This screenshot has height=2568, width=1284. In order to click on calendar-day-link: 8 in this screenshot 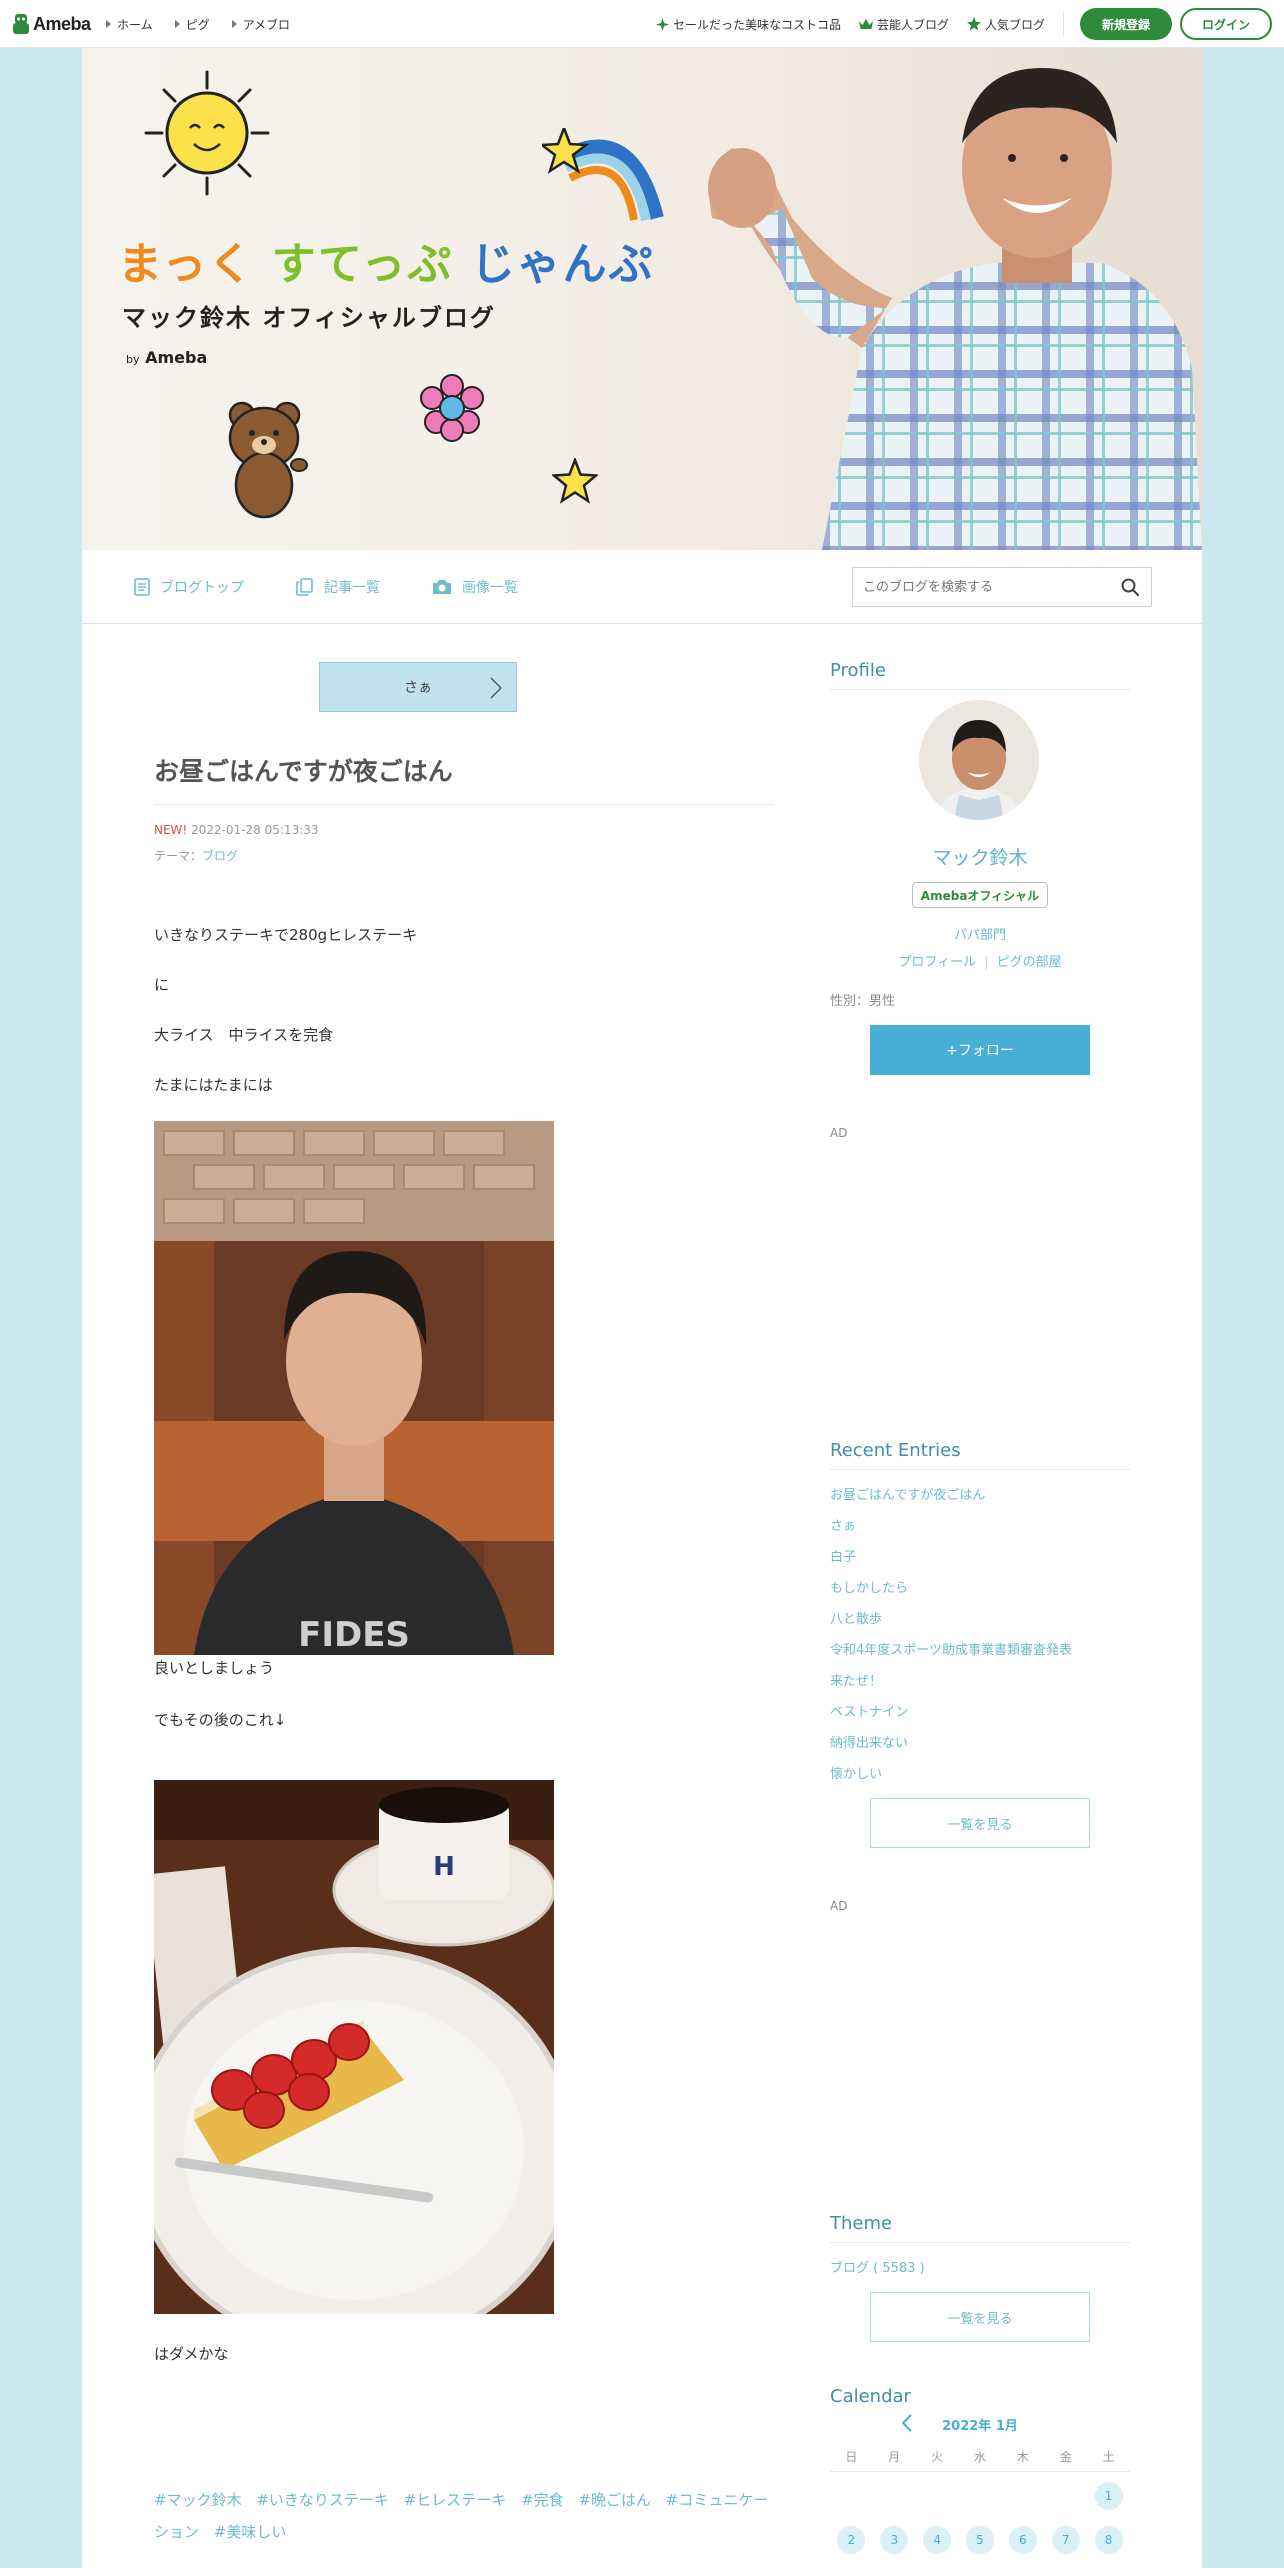, I will do `click(1108, 2540)`.